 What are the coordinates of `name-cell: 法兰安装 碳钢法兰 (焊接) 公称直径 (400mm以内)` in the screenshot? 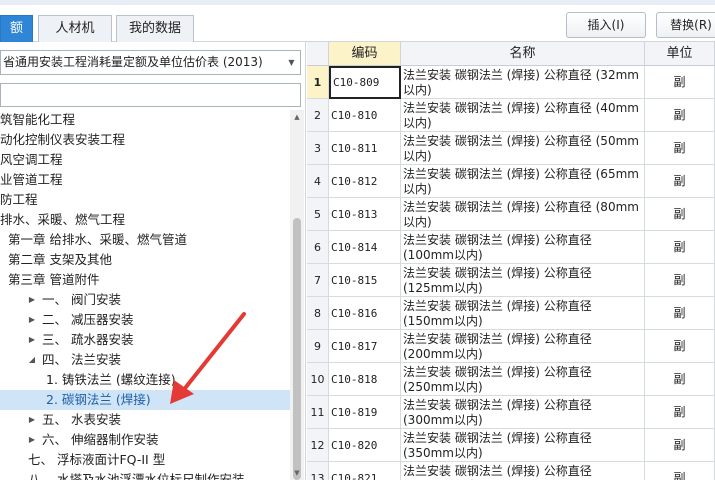 It's located at (523, 471).